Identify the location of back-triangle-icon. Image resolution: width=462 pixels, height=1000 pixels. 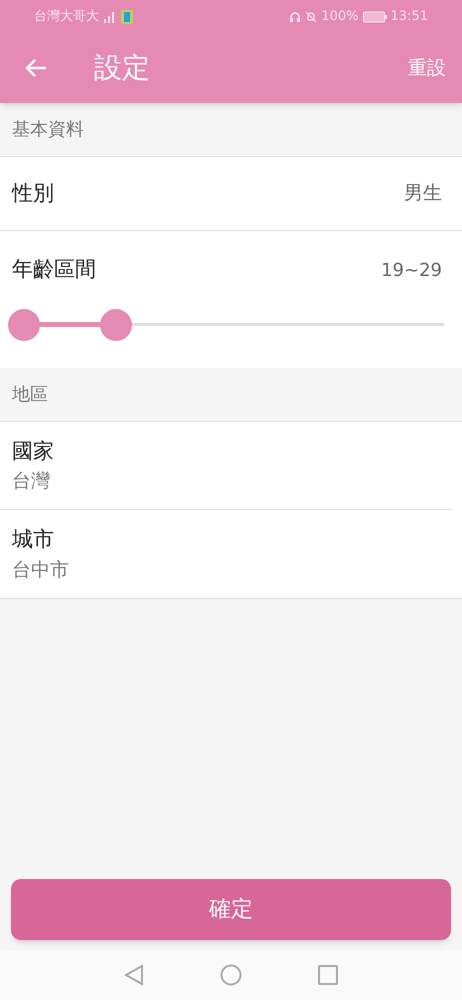
(134, 975).